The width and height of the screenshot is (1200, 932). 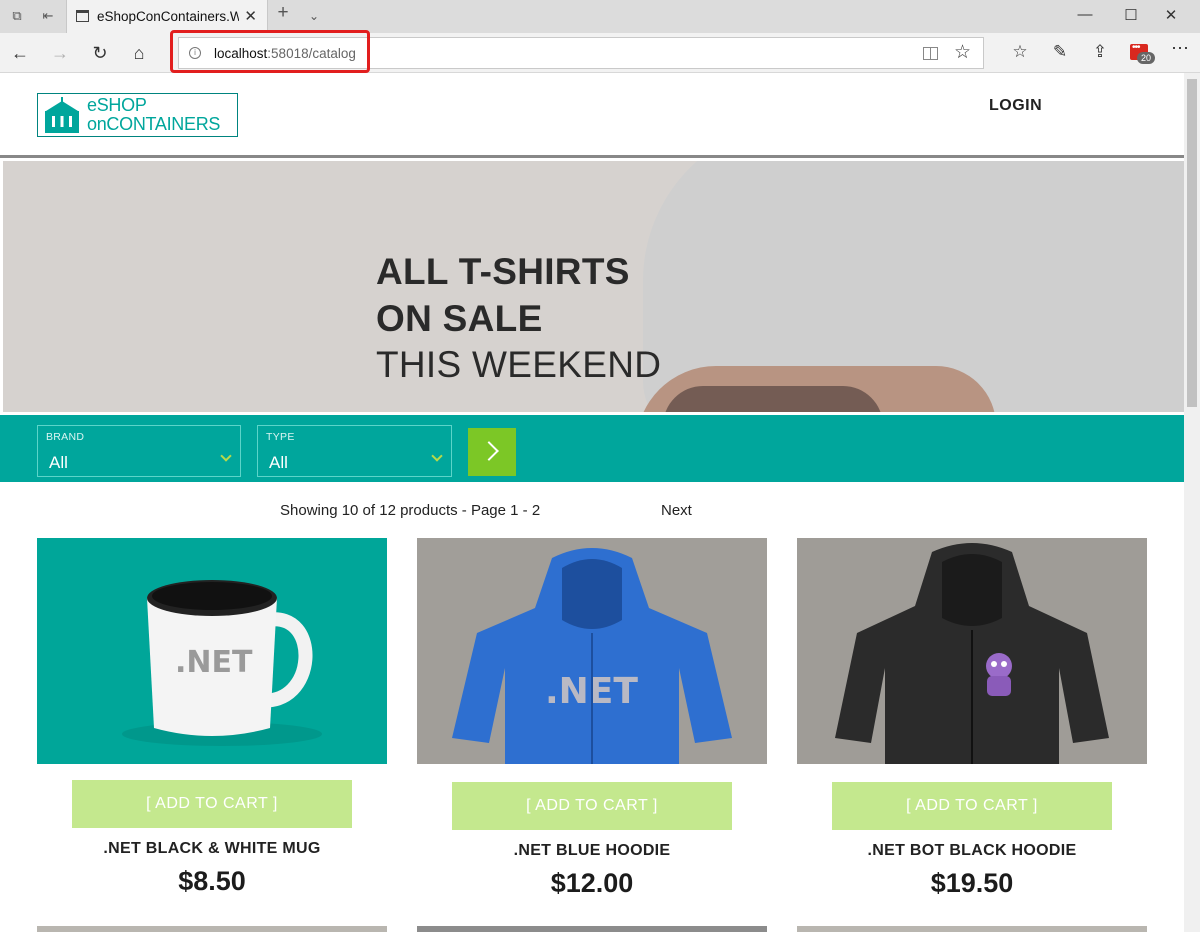 I want to click on share-icon: ⇪, so click(x=1100, y=52).